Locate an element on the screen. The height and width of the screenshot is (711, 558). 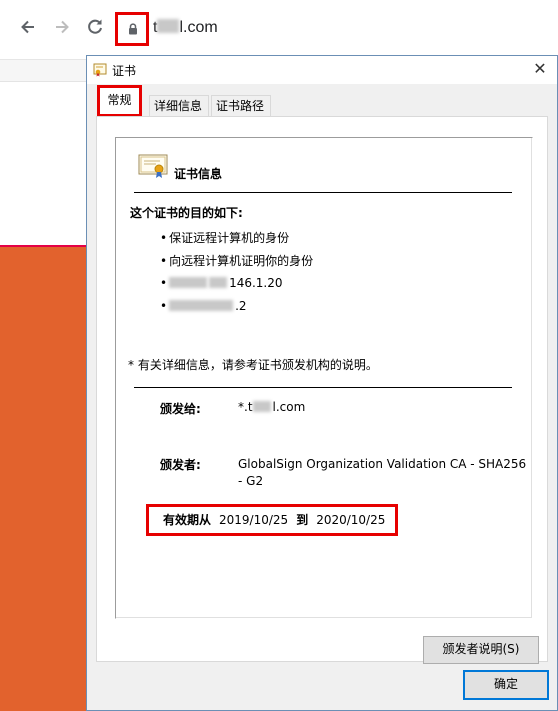
tab-certification-path: 证书路径 is located at coordinates (241, 106).